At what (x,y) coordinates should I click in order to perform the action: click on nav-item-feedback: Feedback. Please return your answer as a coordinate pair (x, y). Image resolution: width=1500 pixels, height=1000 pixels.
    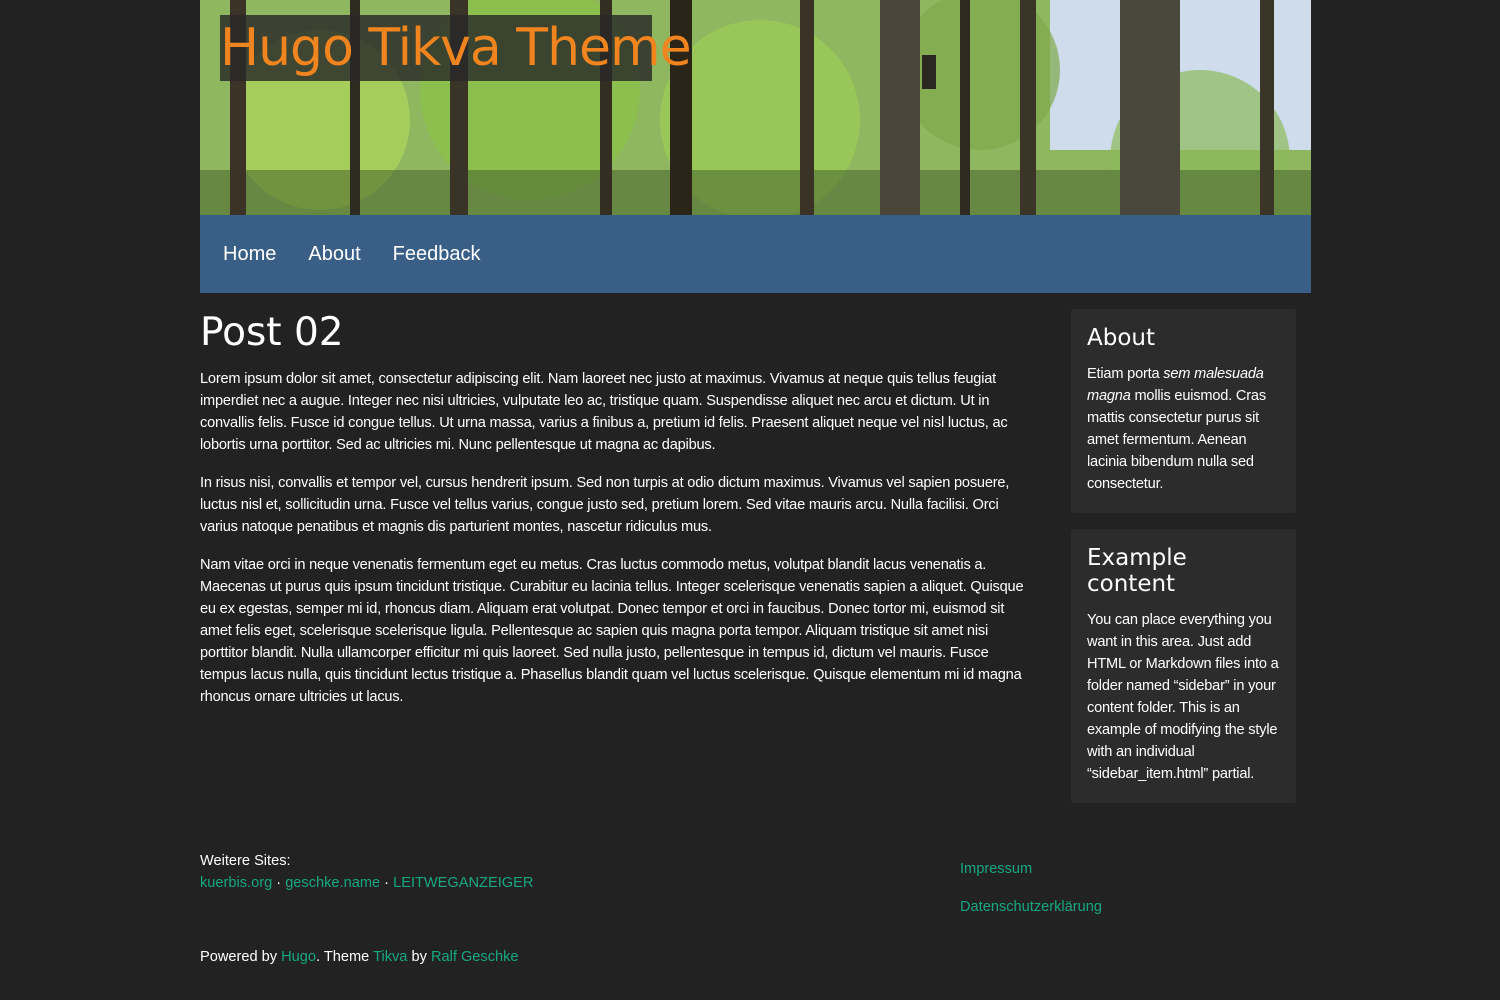
    Looking at the image, I should click on (437, 254).